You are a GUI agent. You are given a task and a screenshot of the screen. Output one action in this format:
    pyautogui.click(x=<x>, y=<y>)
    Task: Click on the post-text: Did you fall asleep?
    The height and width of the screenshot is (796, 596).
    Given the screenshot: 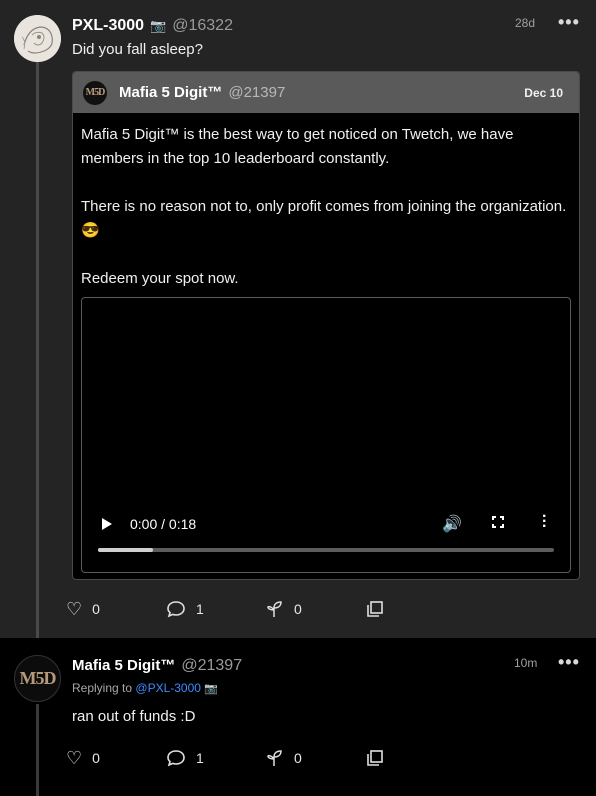 What is the action you would take?
    pyautogui.click(x=137, y=49)
    